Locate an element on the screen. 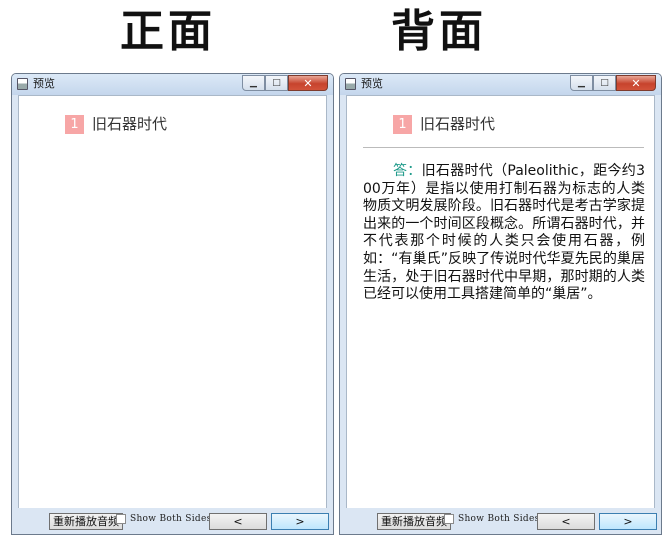 Image resolution: width=671 pixels, height=541 pixels. question-answer-divider is located at coordinates (503, 147).